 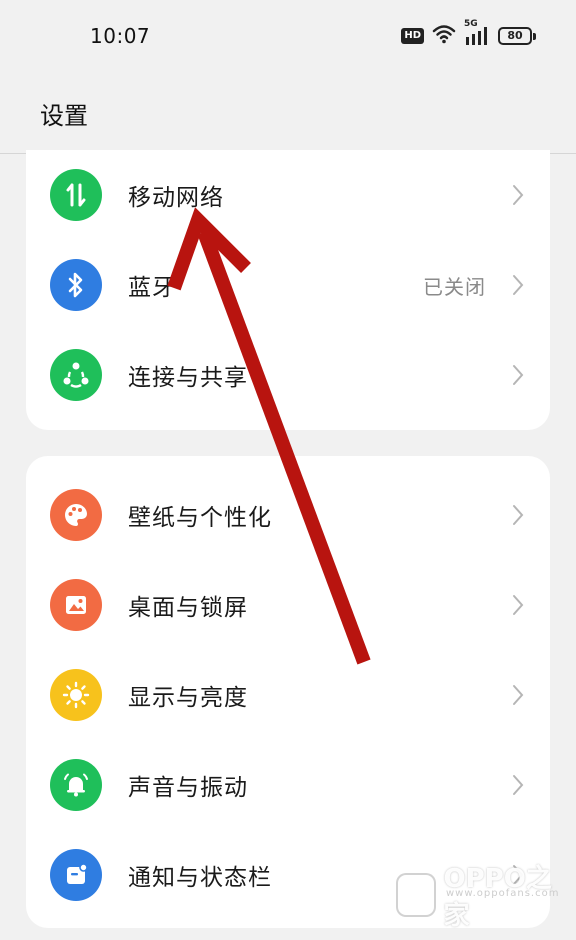 I want to click on page-title: 设置, so click(x=64, y=116).